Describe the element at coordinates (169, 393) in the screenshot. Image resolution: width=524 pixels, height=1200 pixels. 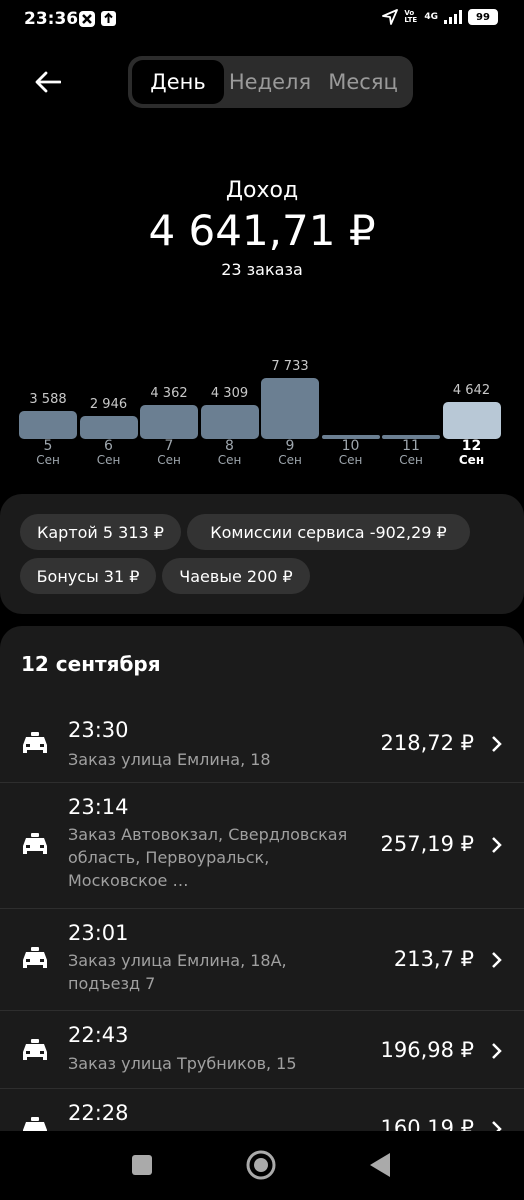
I see `chart-value-label: 4 362` at that location.